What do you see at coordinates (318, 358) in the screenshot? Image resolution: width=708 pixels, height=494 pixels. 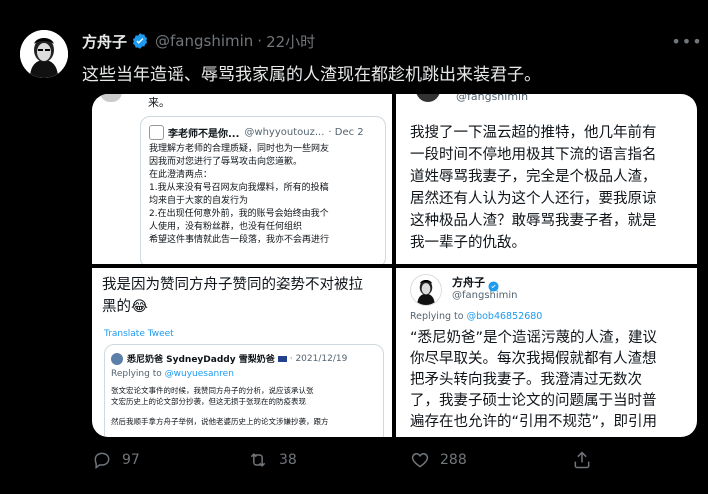 I see `quoted-date: · 2021/12/19` at bounding box center [318, 358].